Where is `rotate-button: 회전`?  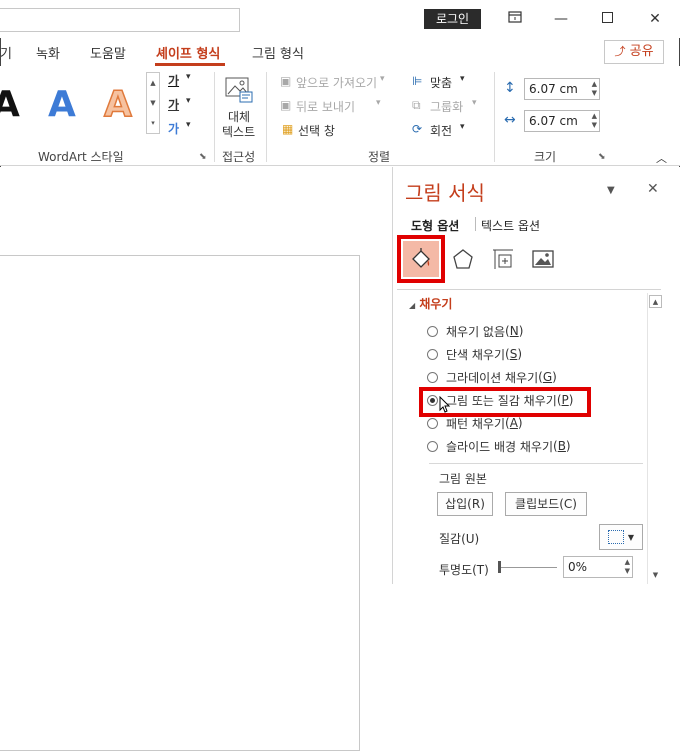 rotate-button: 회전 is located at coordinates (441, 130).